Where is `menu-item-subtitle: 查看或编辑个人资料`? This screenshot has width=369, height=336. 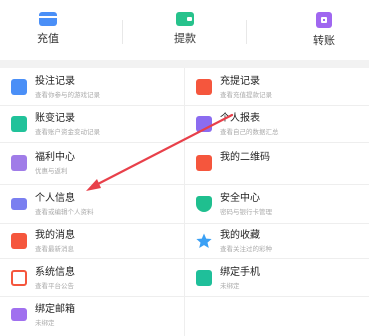 menu-item-subtitle: 查看或编辑个人资料 is located at coordinates (64, 212).